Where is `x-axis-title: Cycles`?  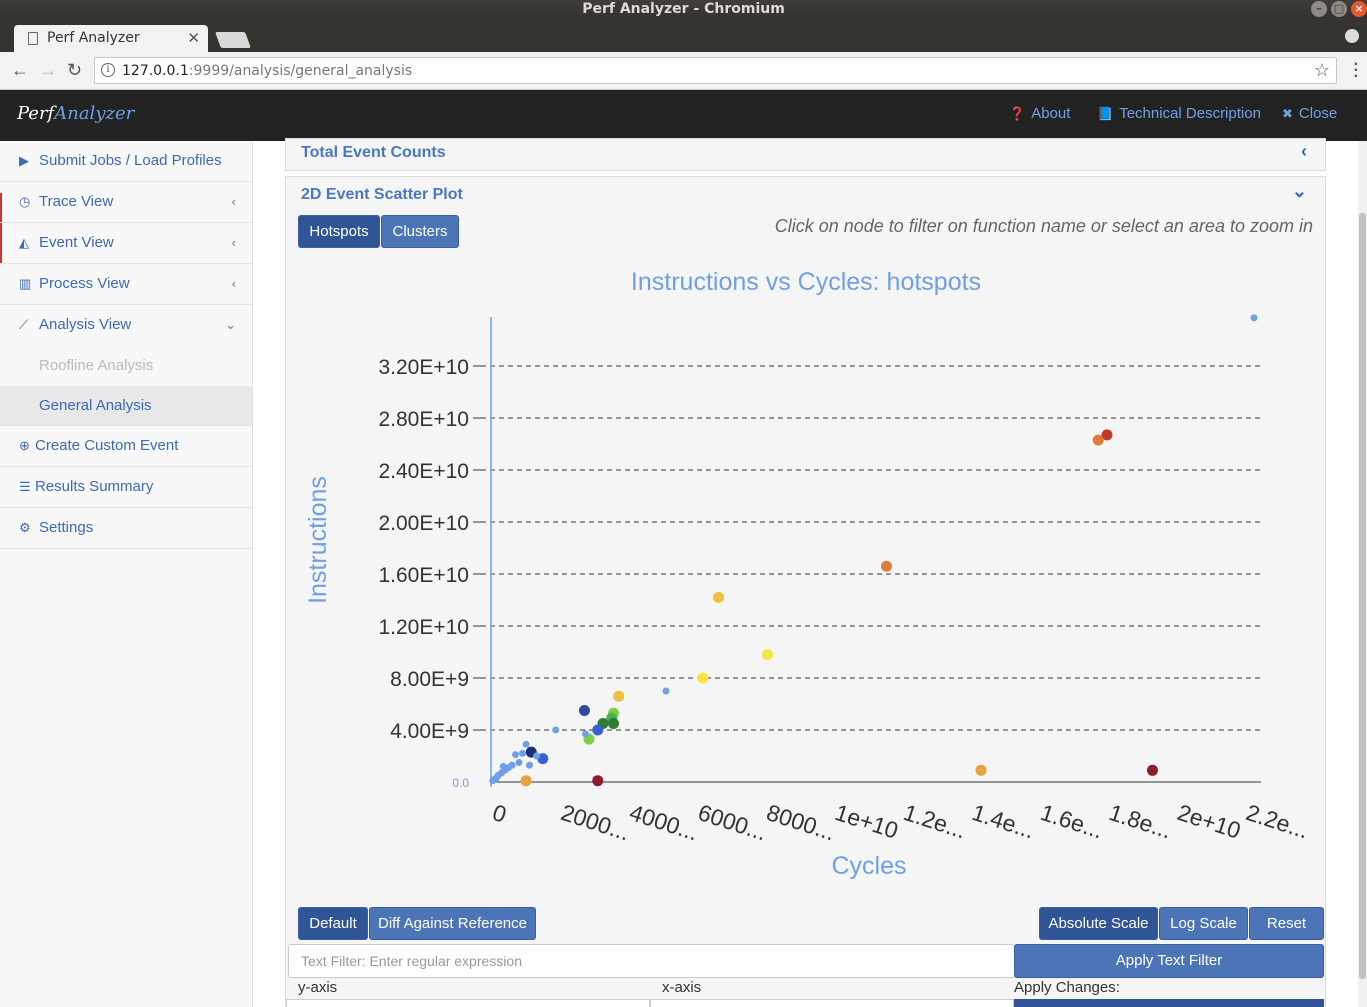 x-axis-title: Cycles is located at coordinates (868, 866).